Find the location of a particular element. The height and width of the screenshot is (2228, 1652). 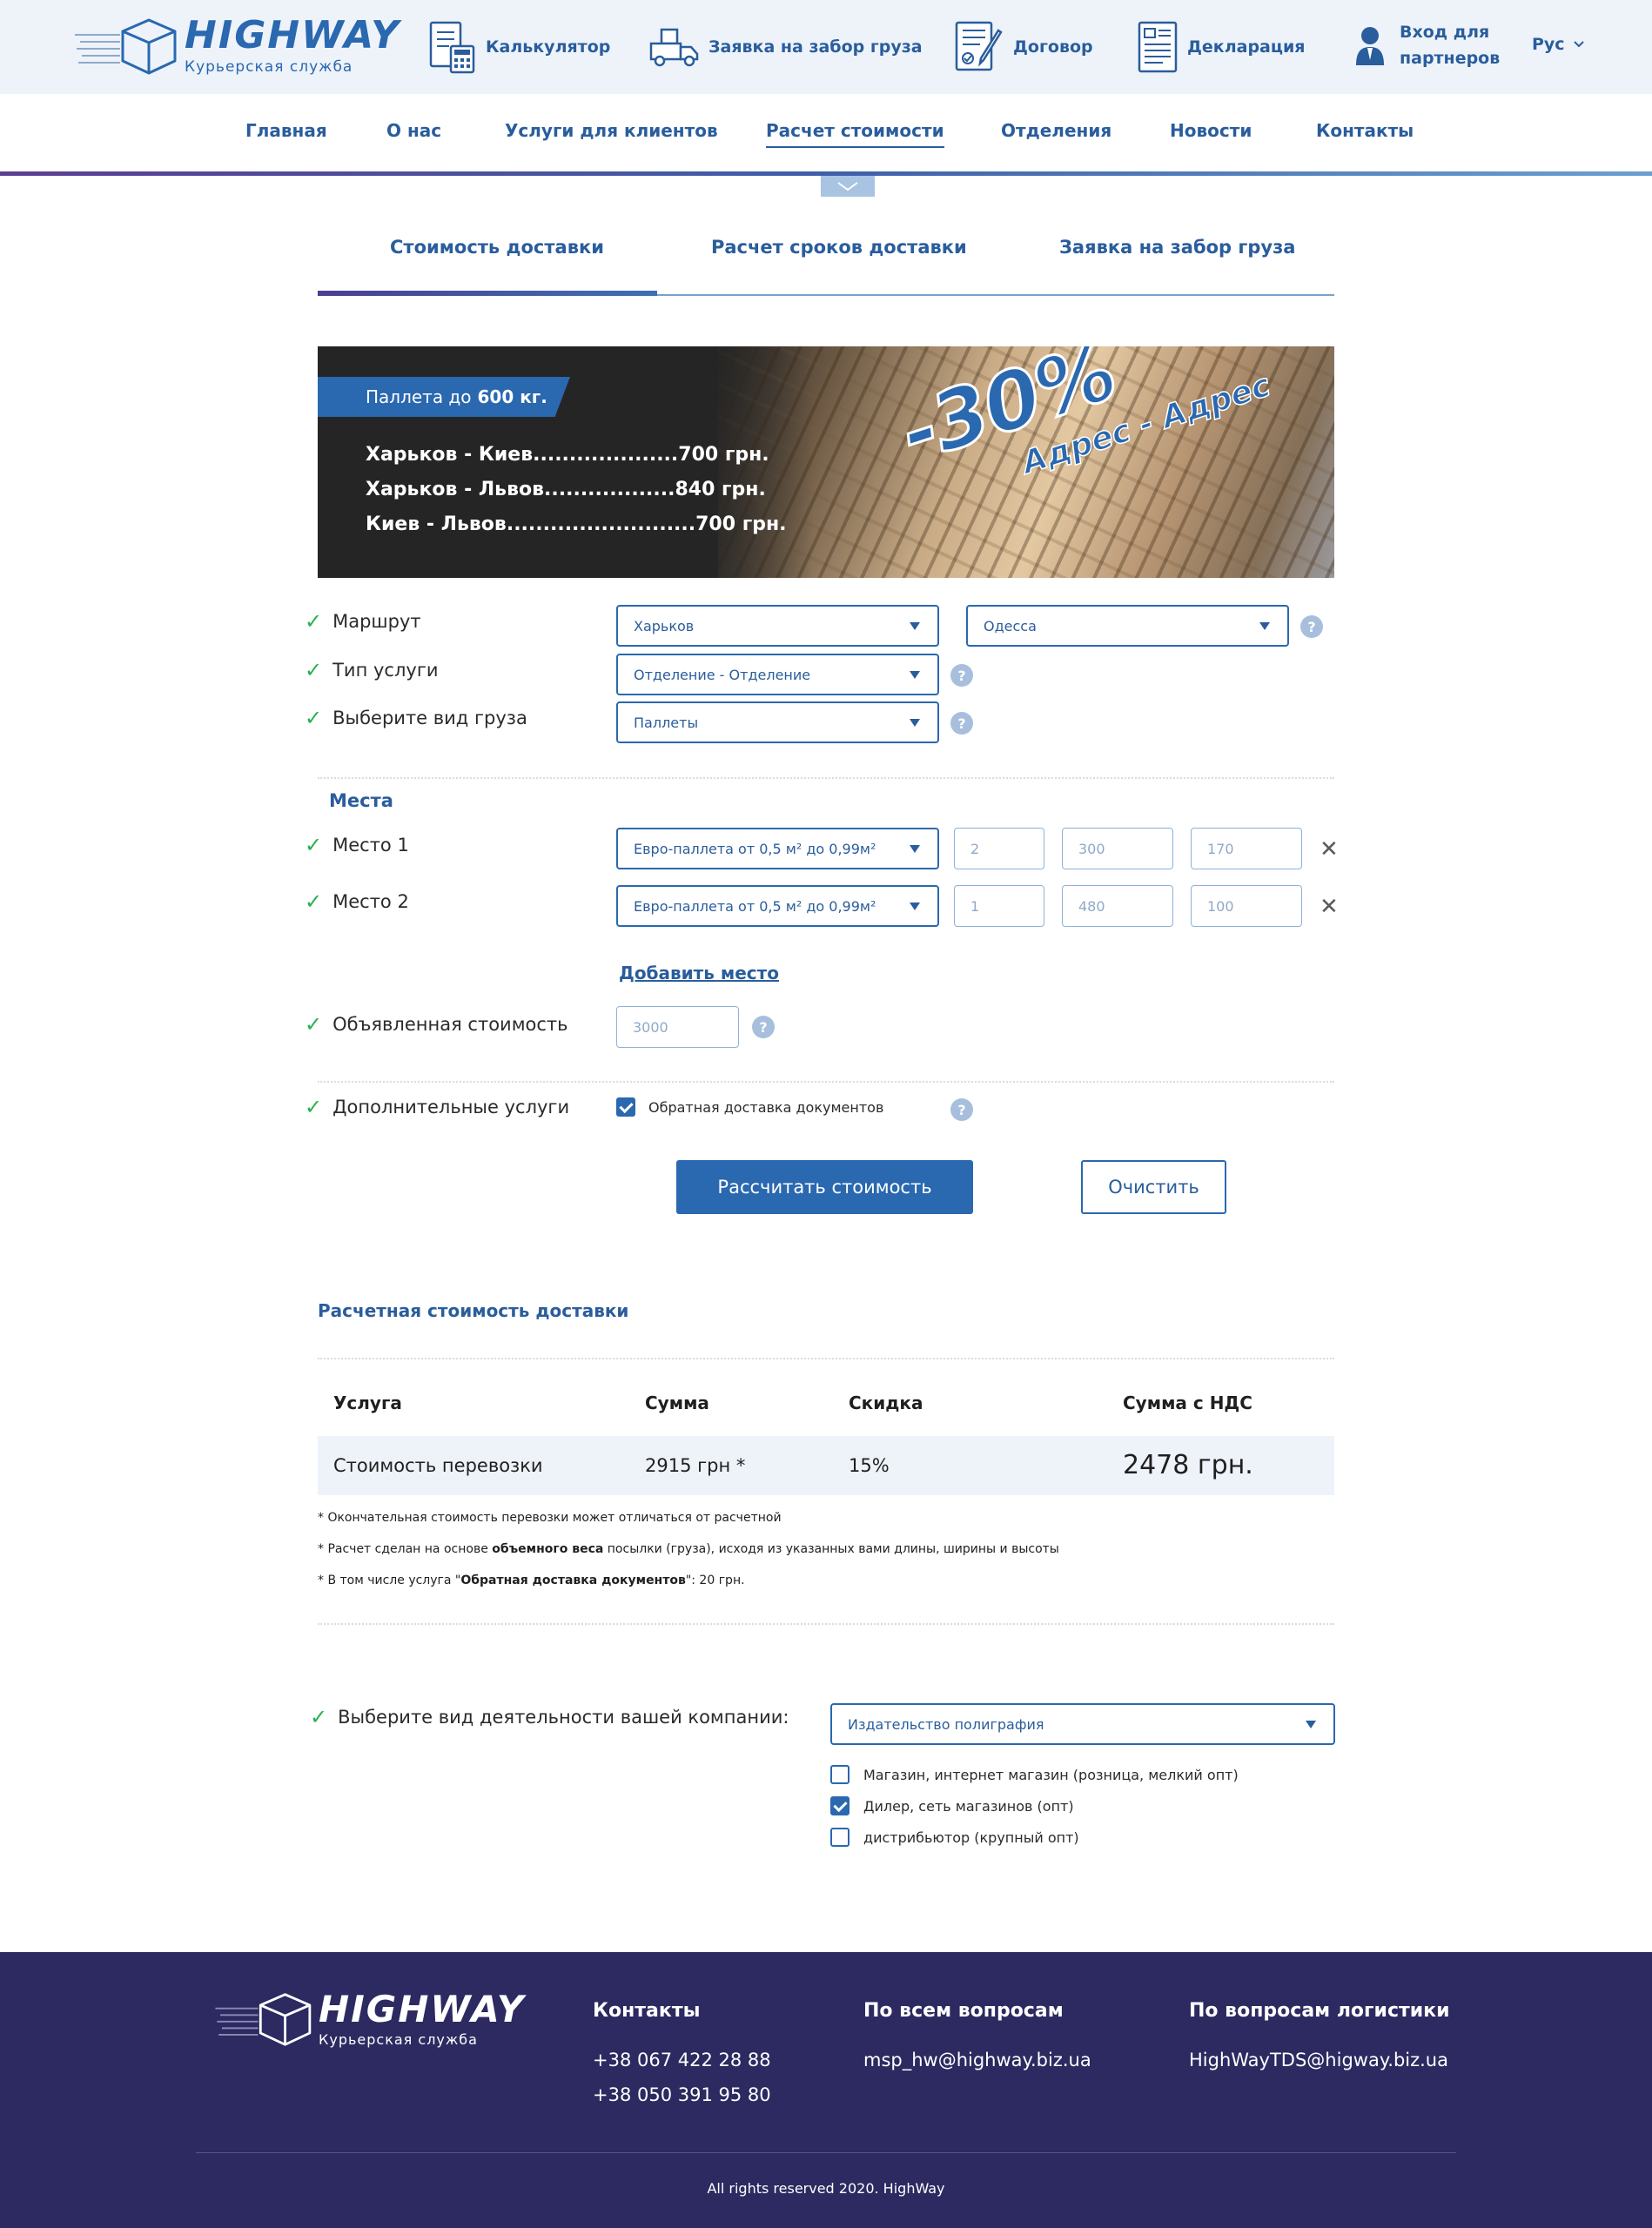

footer-brand-subtitle: Курьерская служба is located at coordinates (399, 2039).